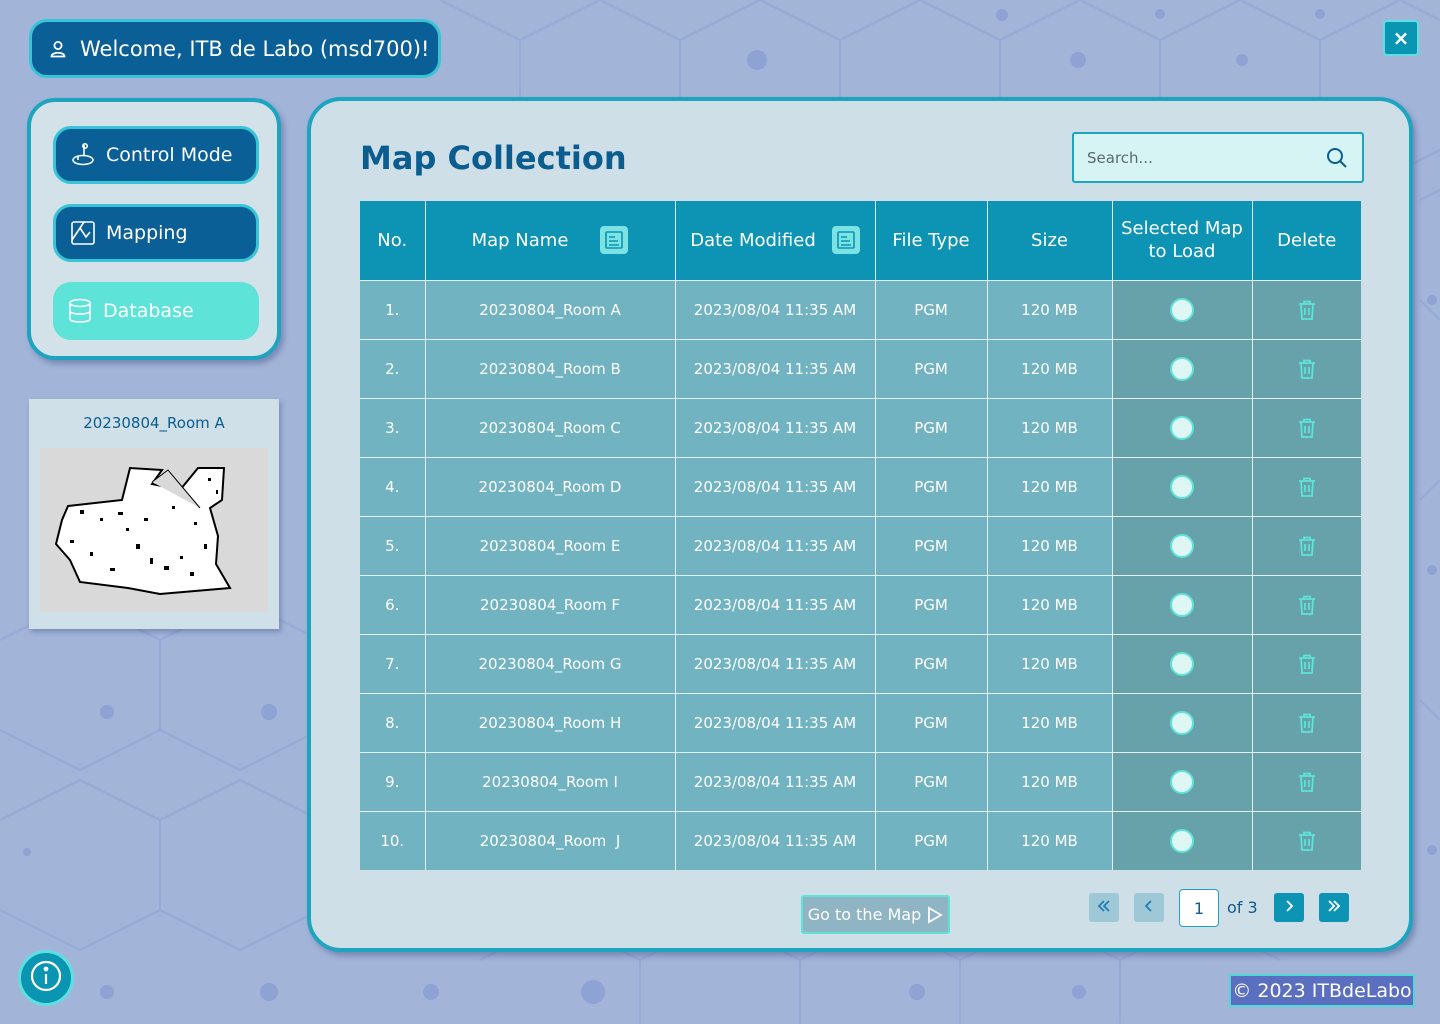 The width and height of the screenshot is (1440, 1024). What do you see at coordinates (393, 545) in the screenshot?
I see `cell-no: 5.` at bounding box center [393, 545].